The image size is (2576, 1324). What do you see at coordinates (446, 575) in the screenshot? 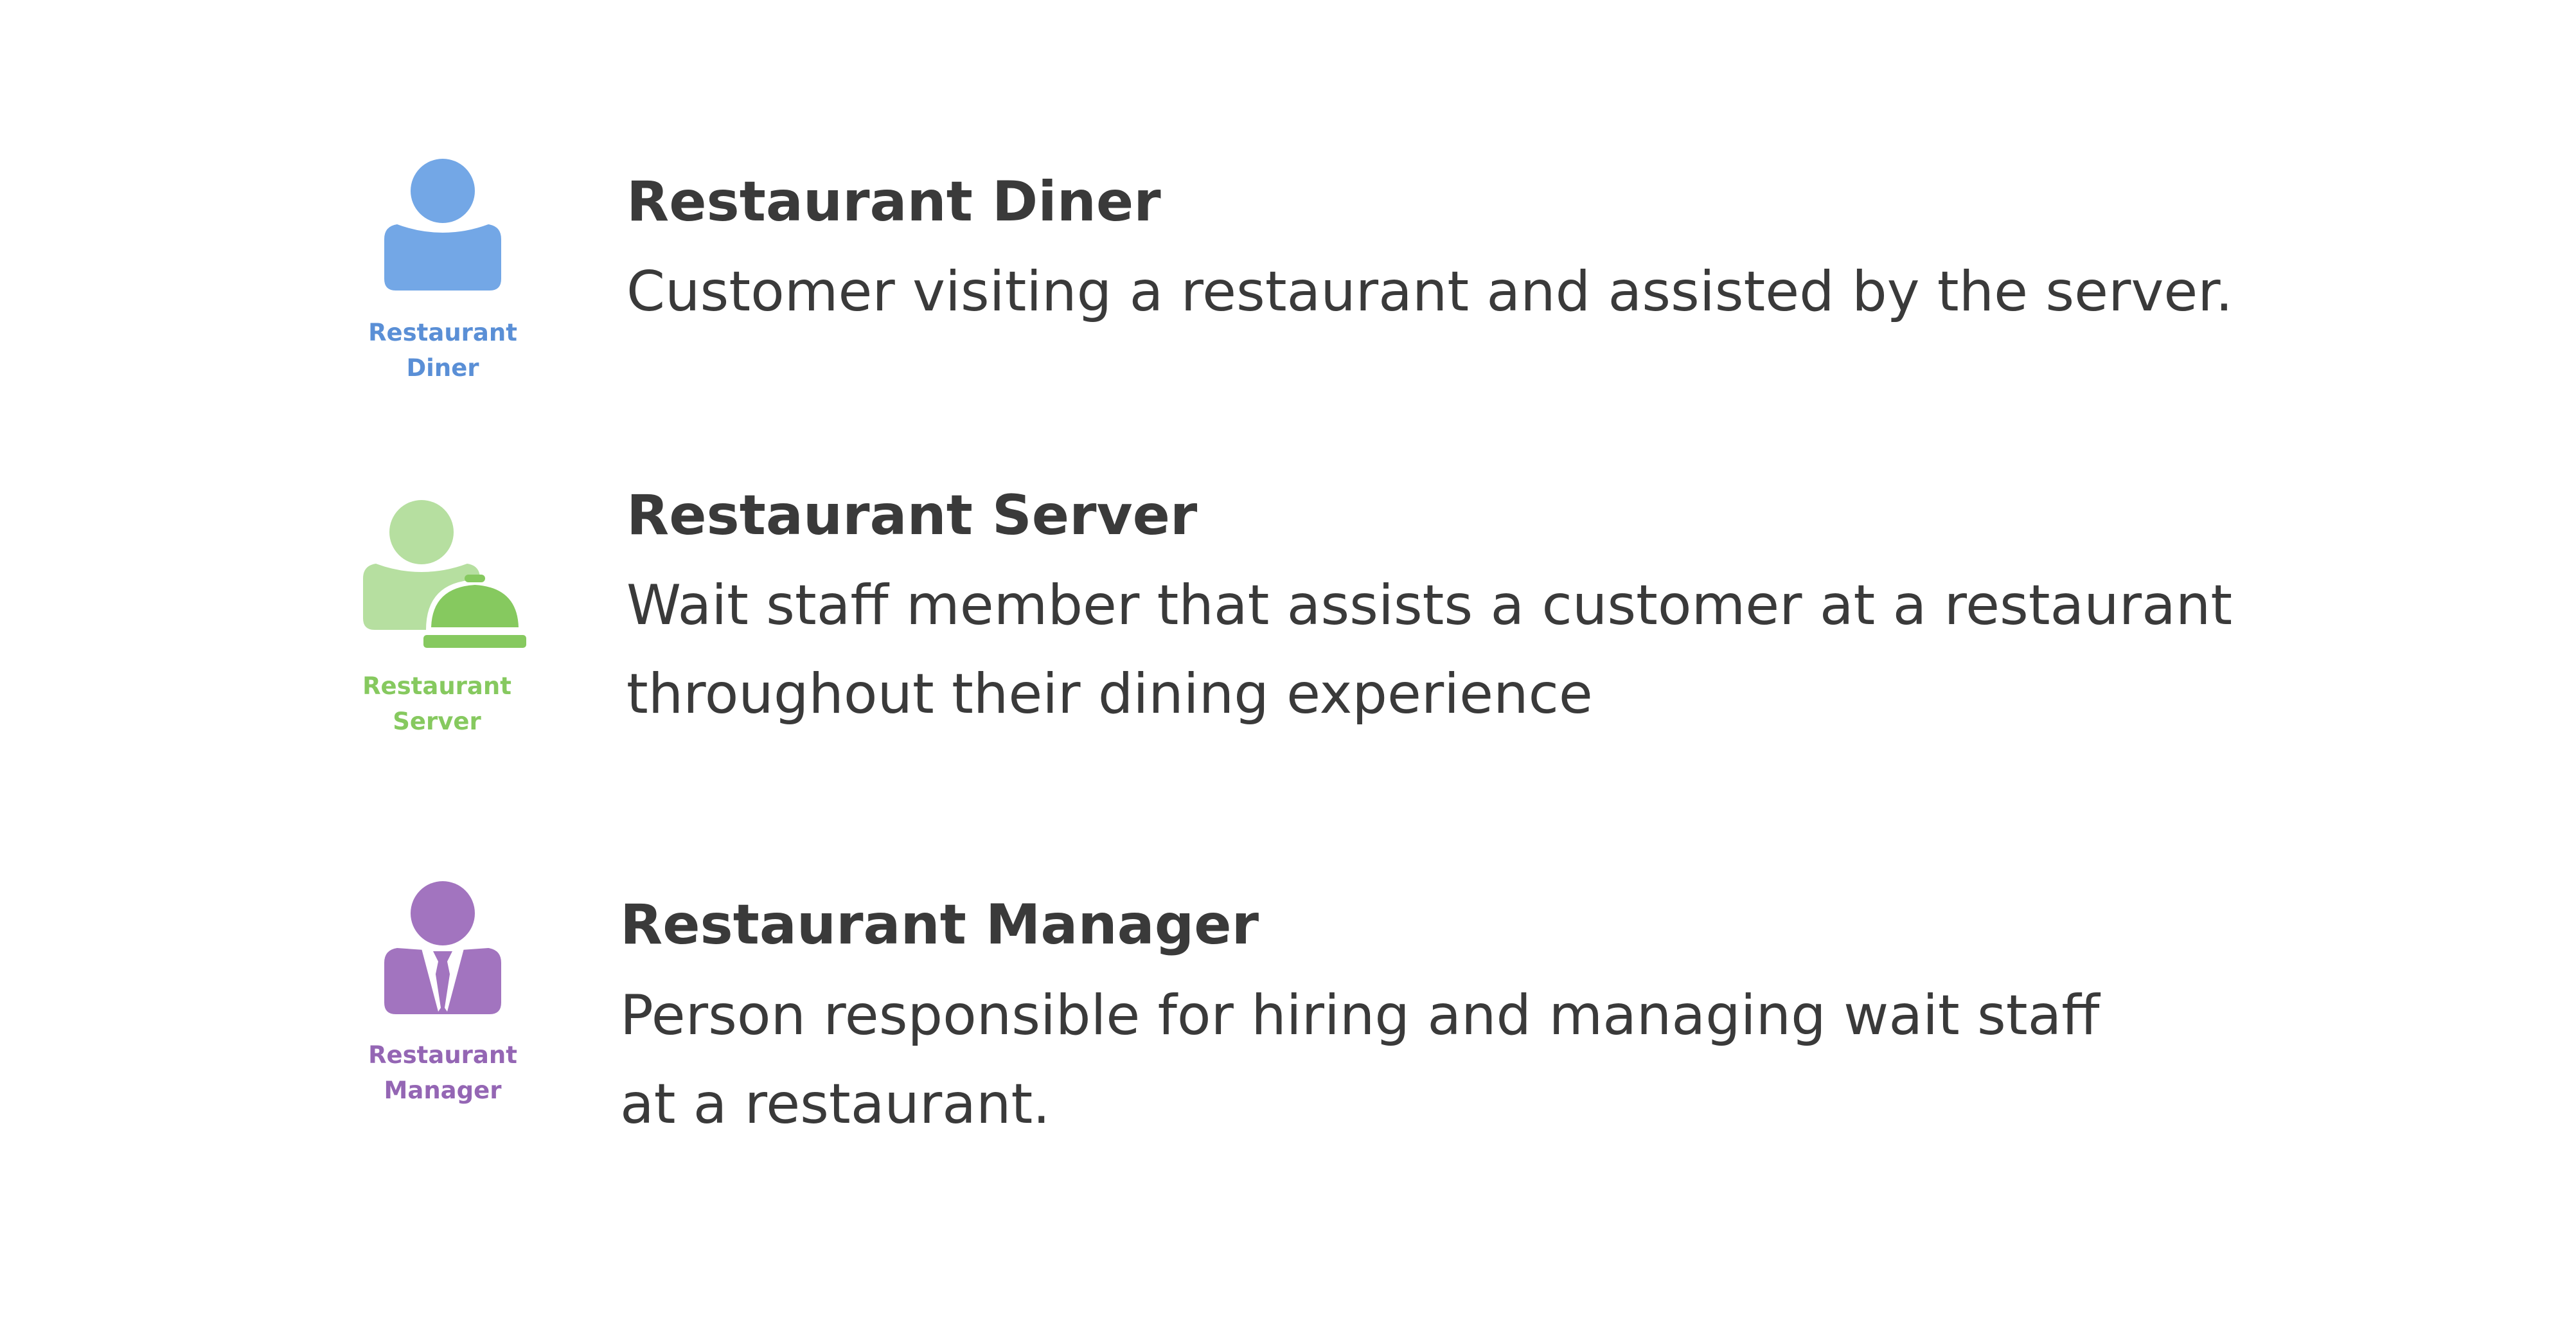
I see `server-with-cloche-icon` at bounding box center [446, 575].